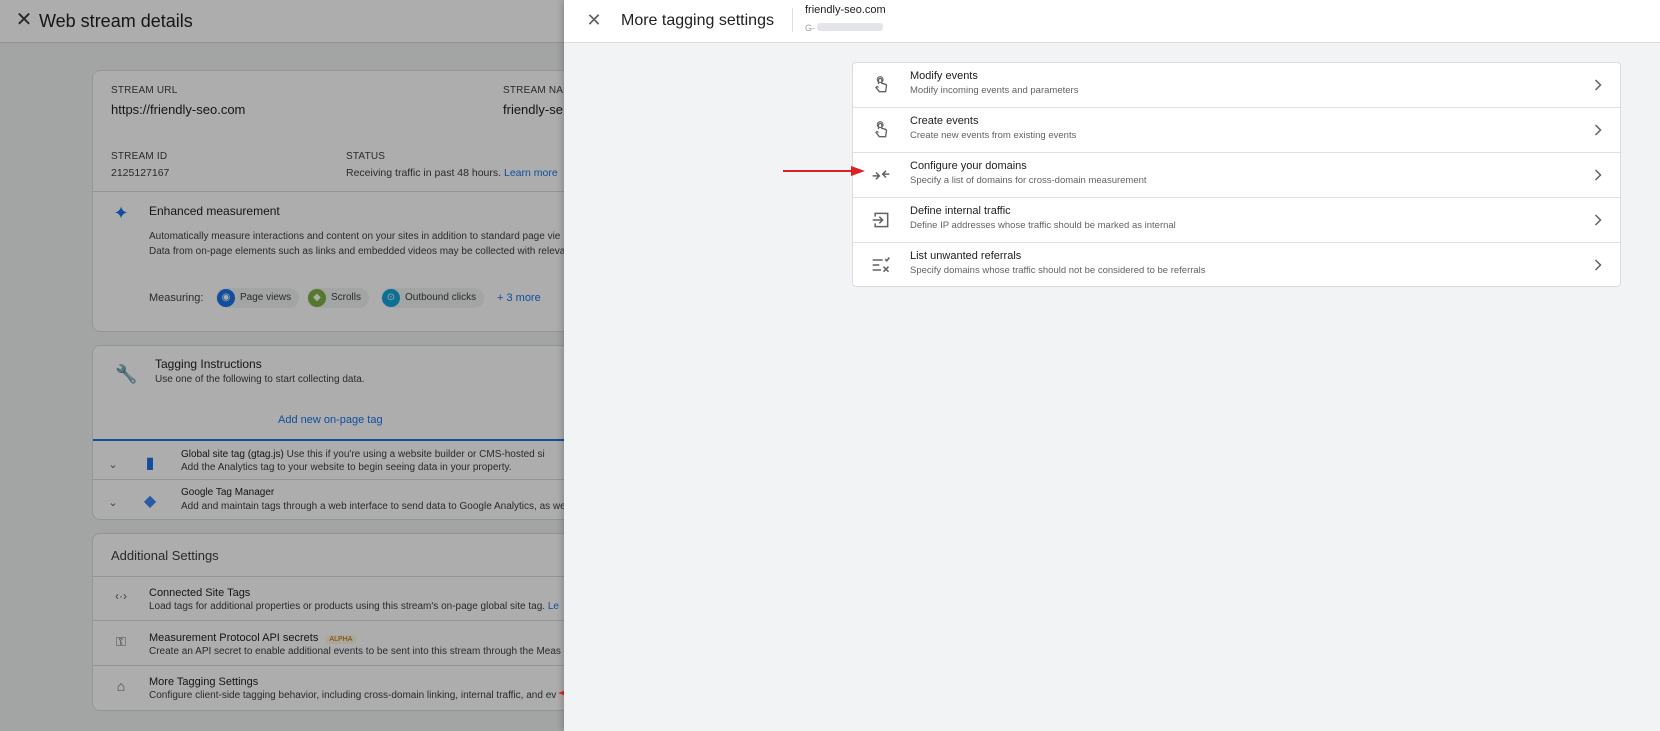  What do you see at coordinates (792, 20) in the screenshot?
I see `header-divider` at bounding box center [792, 20].